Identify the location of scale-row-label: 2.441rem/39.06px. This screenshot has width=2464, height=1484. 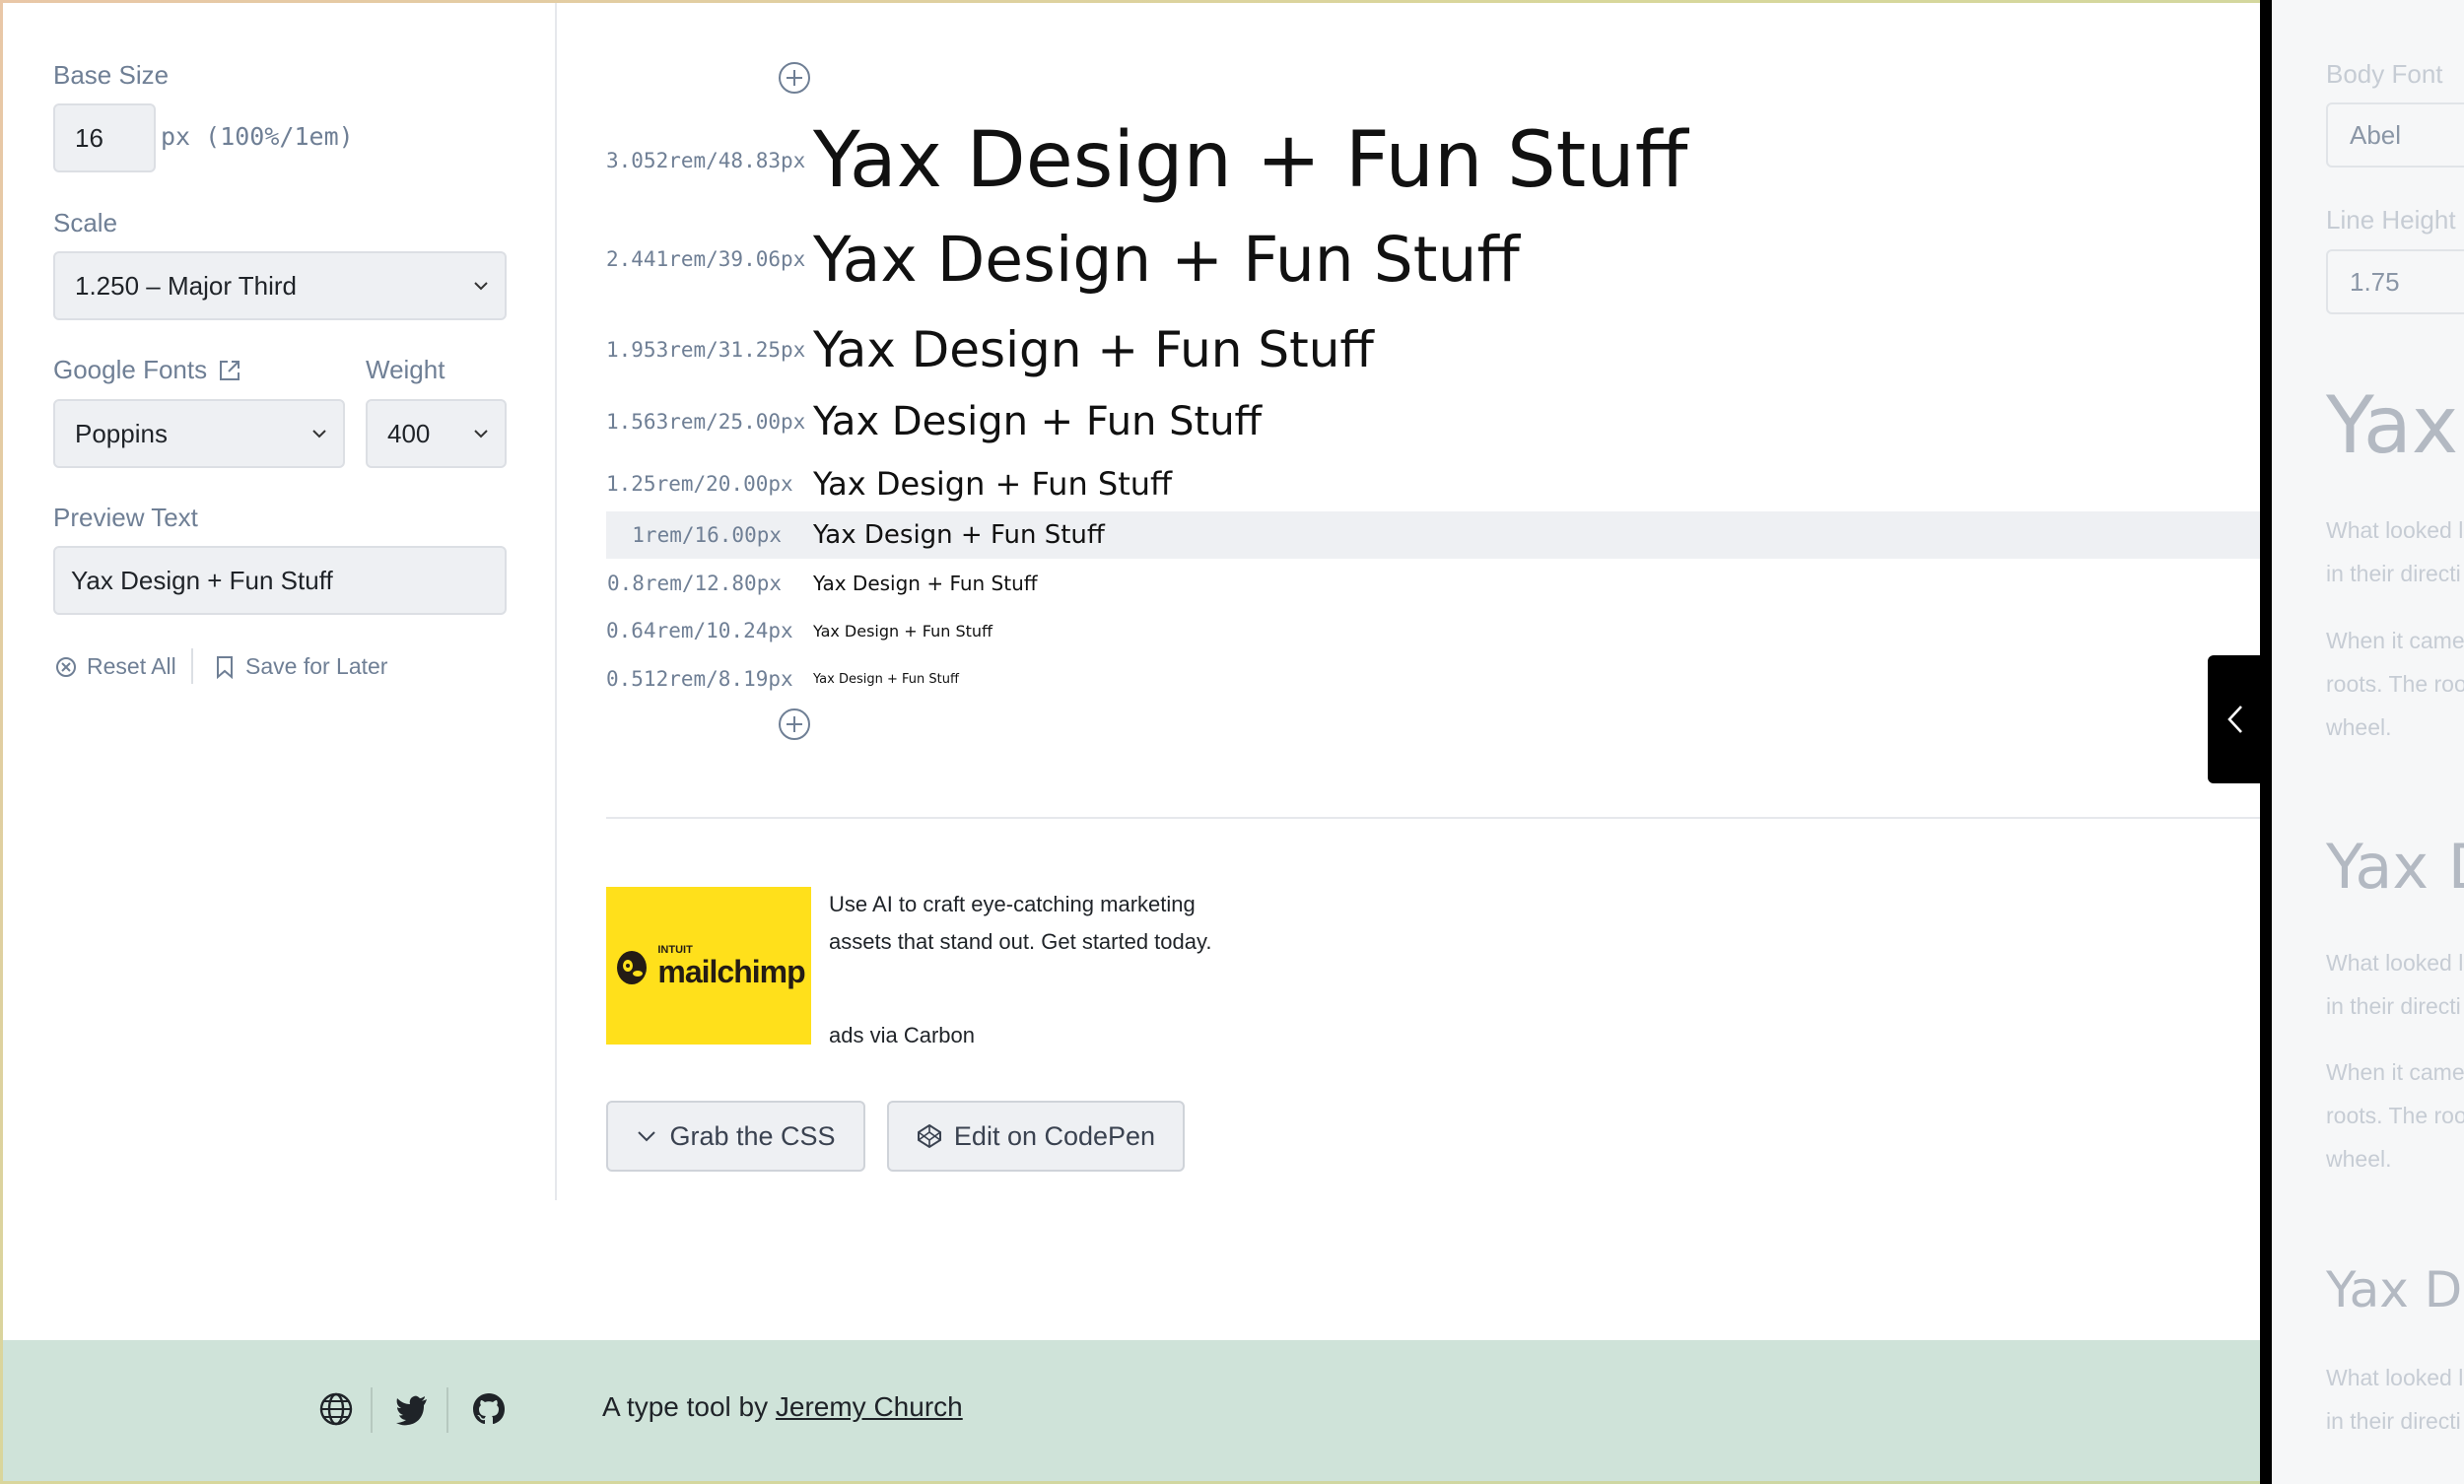
(706, 259).